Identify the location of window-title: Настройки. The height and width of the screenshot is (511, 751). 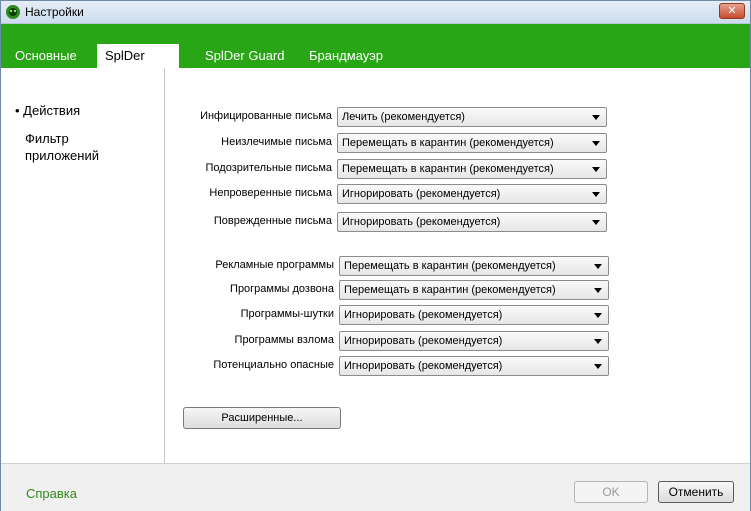
(54, 12).